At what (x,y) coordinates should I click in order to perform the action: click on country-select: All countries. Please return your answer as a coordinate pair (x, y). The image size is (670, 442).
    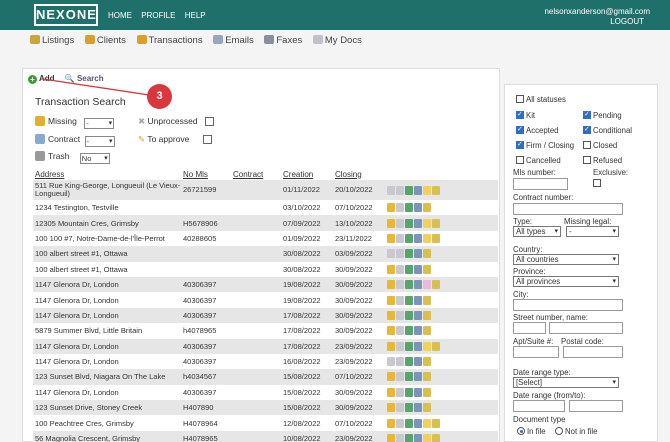
    Looking at the image, I should click on (566, 259).